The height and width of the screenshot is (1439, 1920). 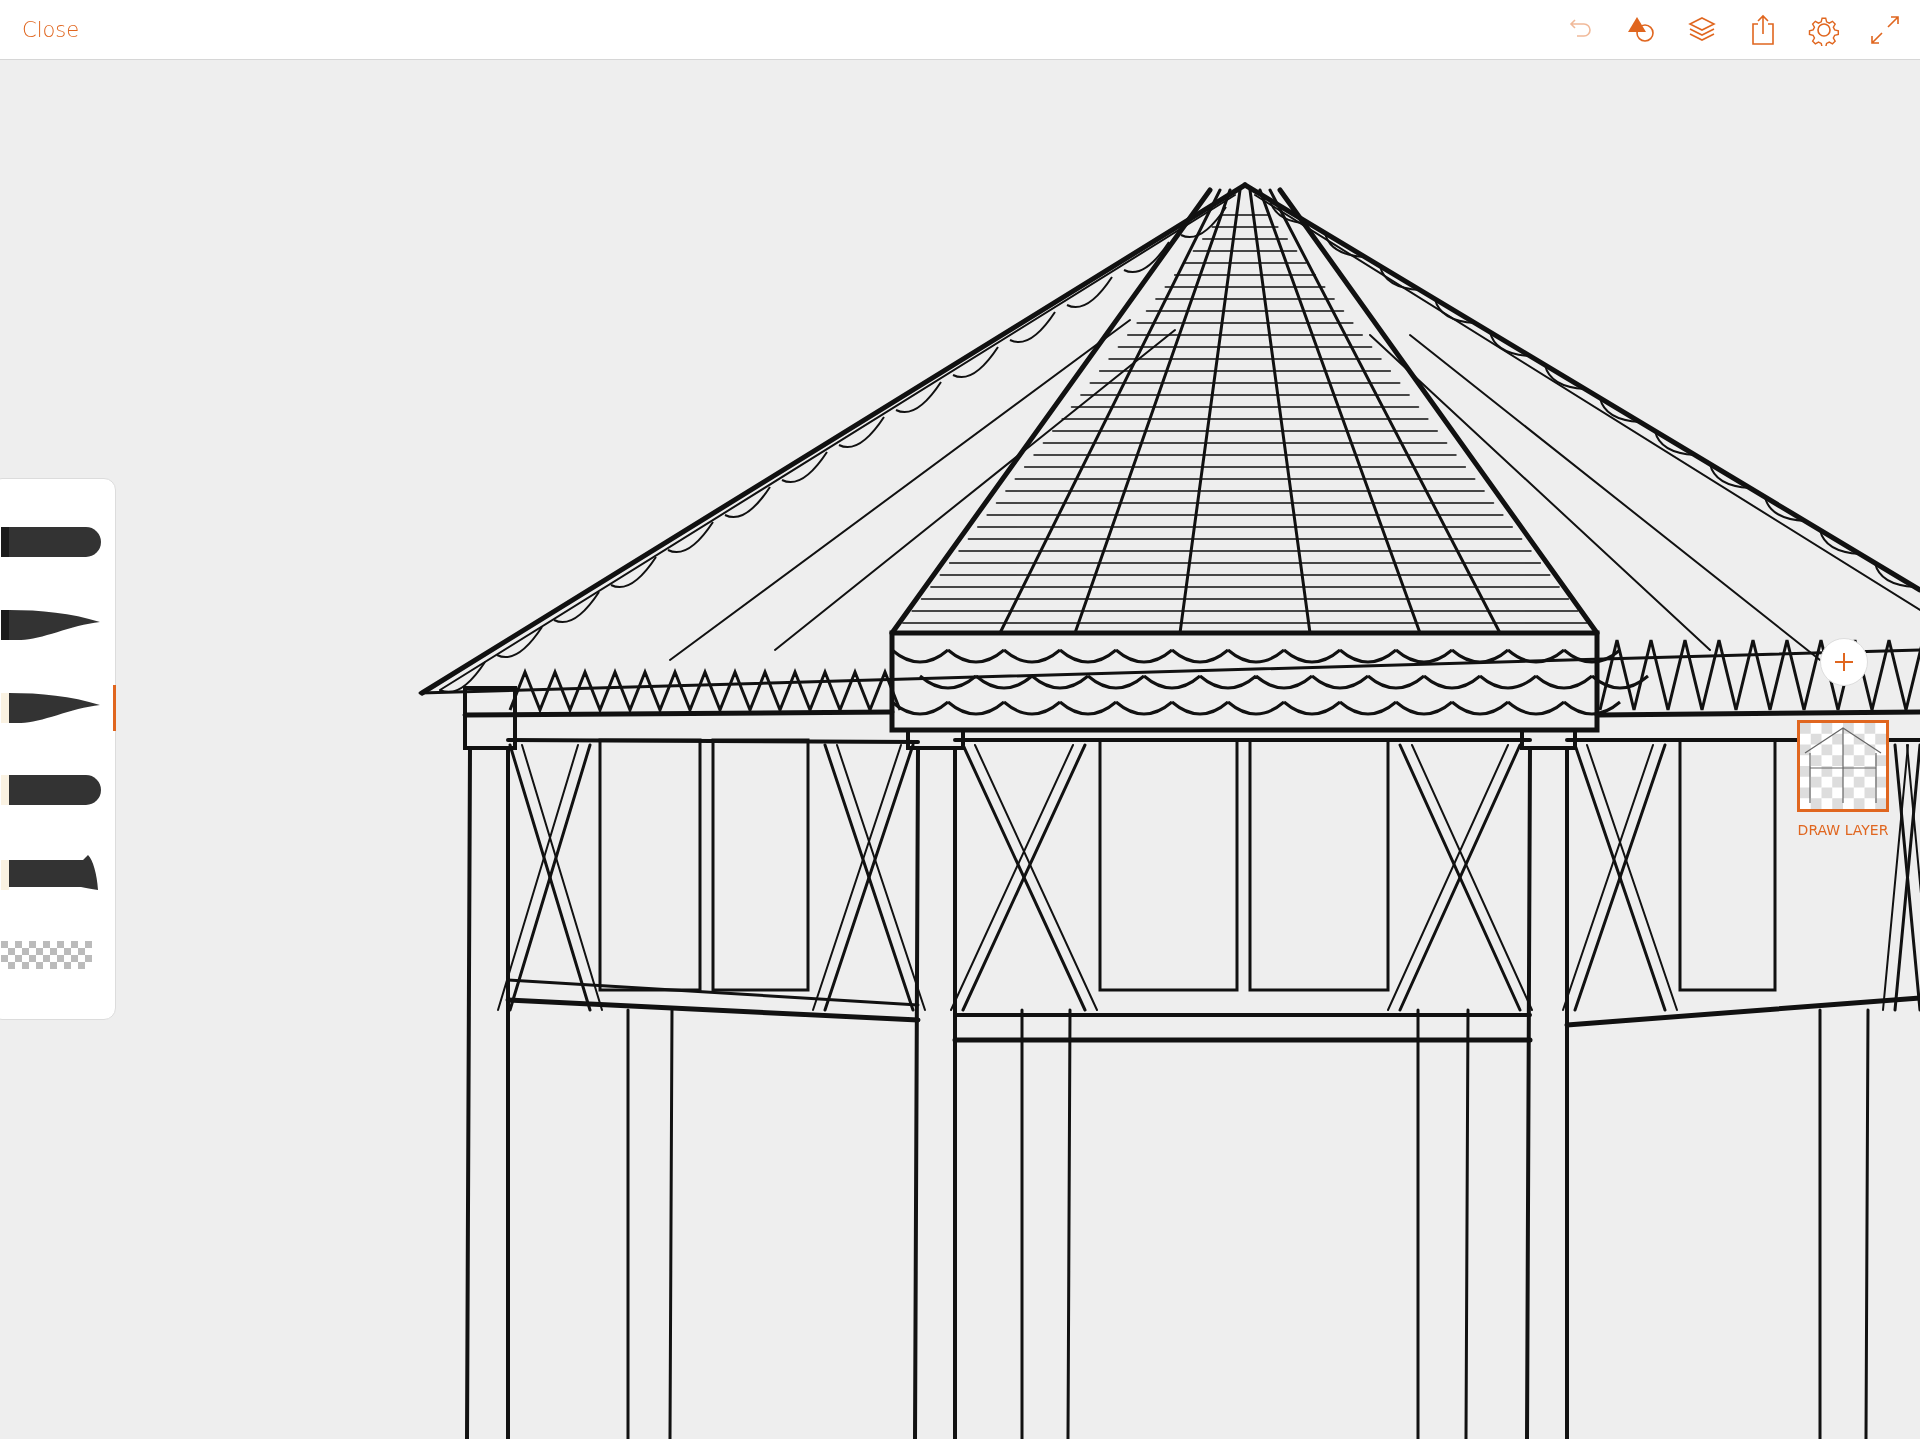 I want to click on marker-brush-icon, so click(x=51, y=872).